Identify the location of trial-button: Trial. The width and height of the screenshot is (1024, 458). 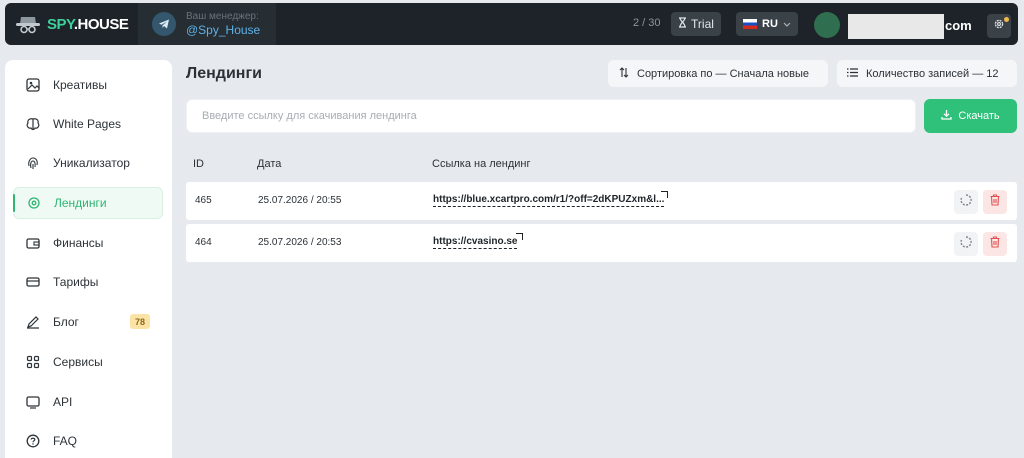
(696, 24).